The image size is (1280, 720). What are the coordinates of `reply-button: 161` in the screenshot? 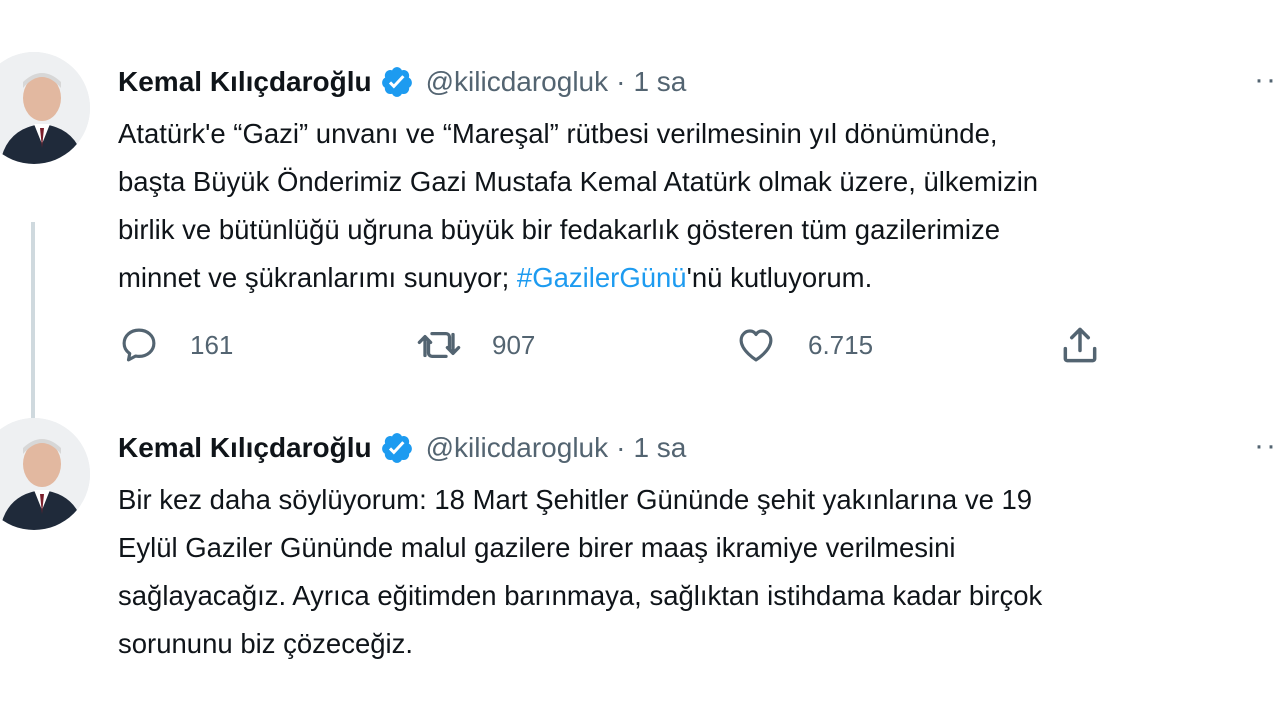 It's located at (175, 345).